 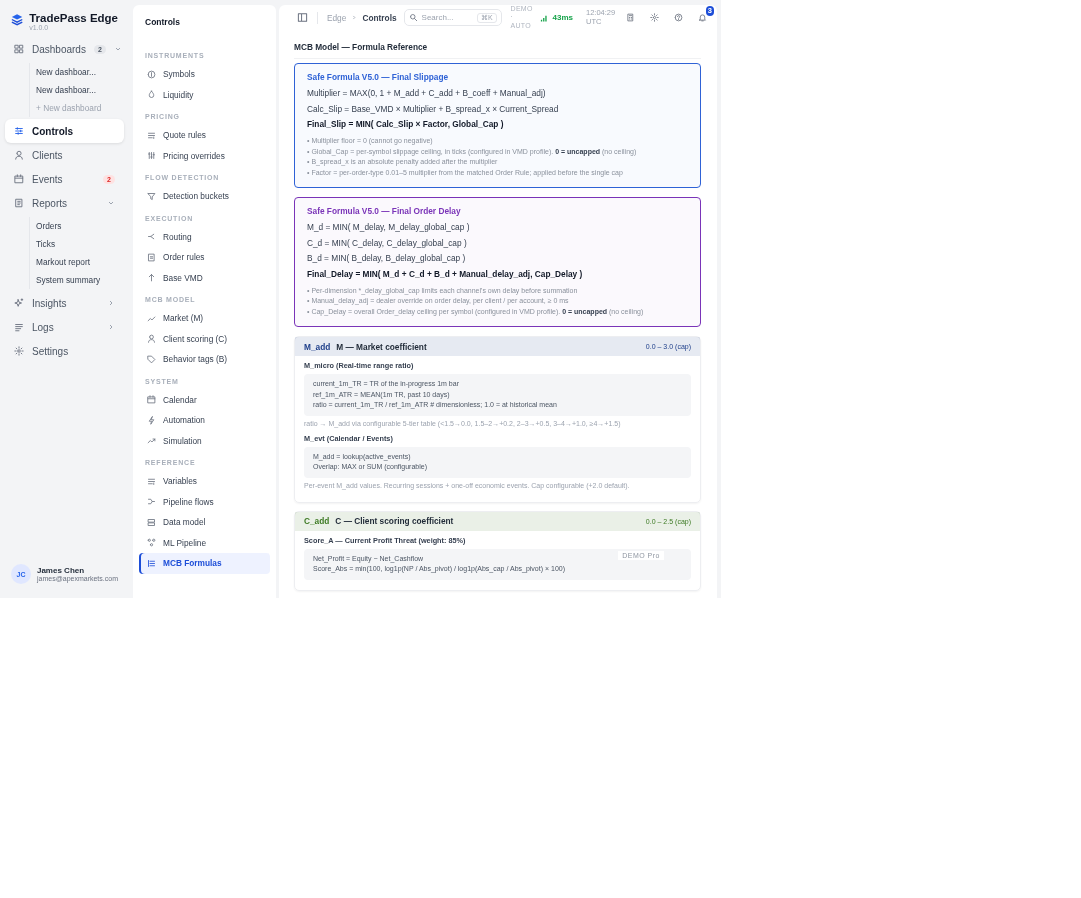 I want to click on chevron-right-icon, so click(x=354, y=18).